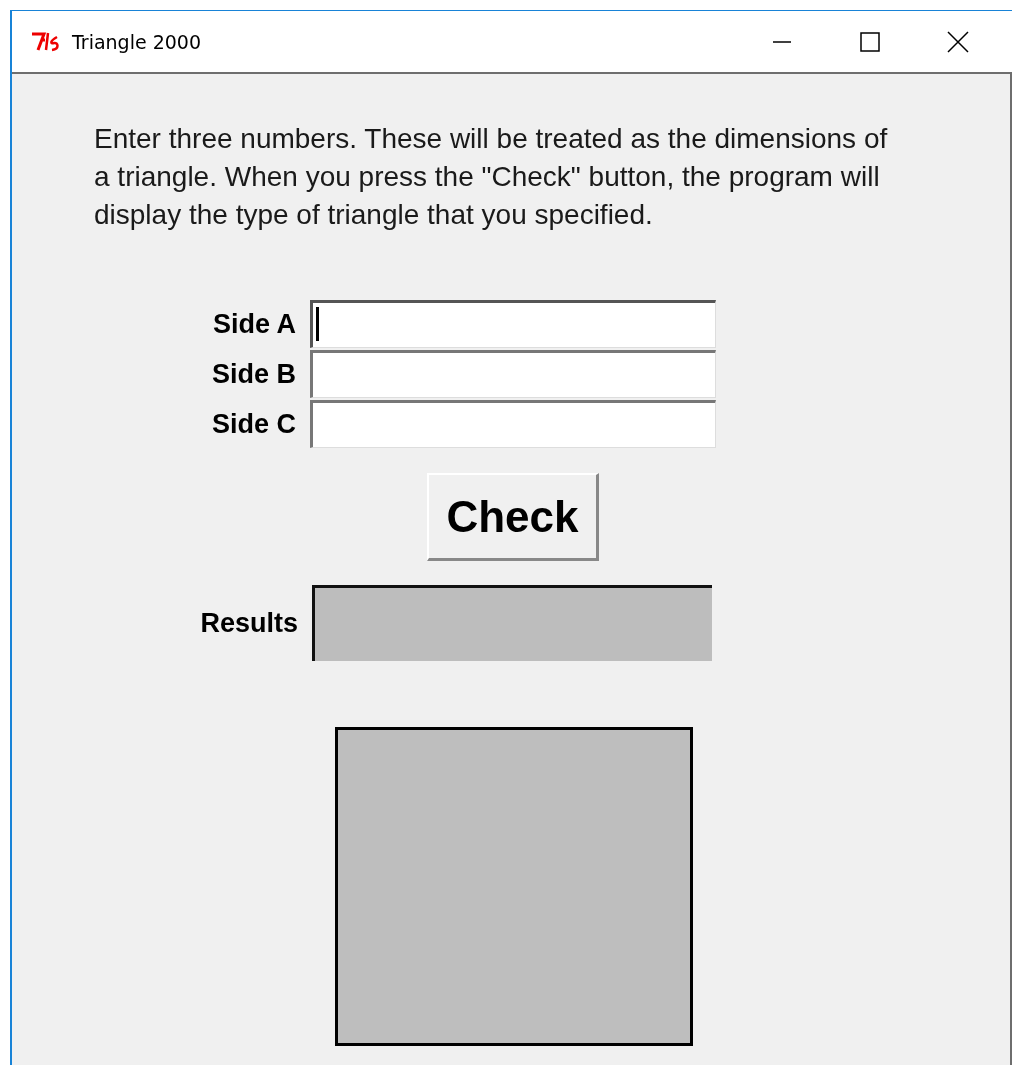  What do you see at coordinates (136, 41) in the screenshot?
I see `window-title: Triangle 2000` at bounding box center [136, 41].